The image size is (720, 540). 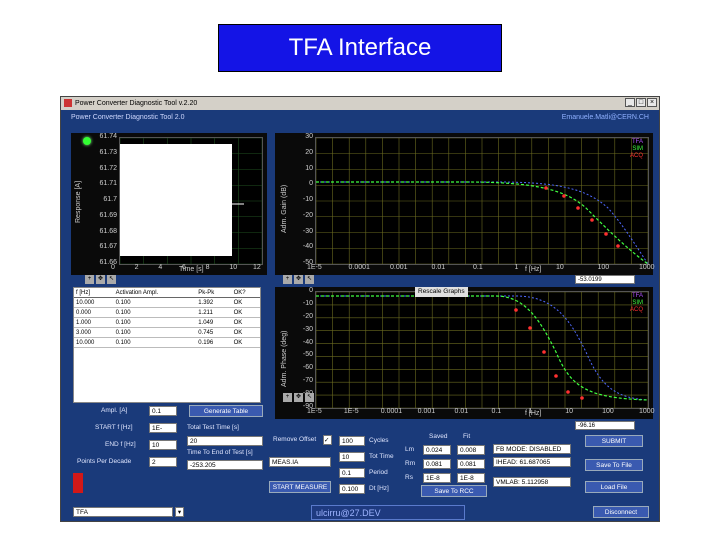 What do you see at coordinates (437, 450) in the screenshot?
I see `lm-saved: 0.024` at bounding box center [437, 450].